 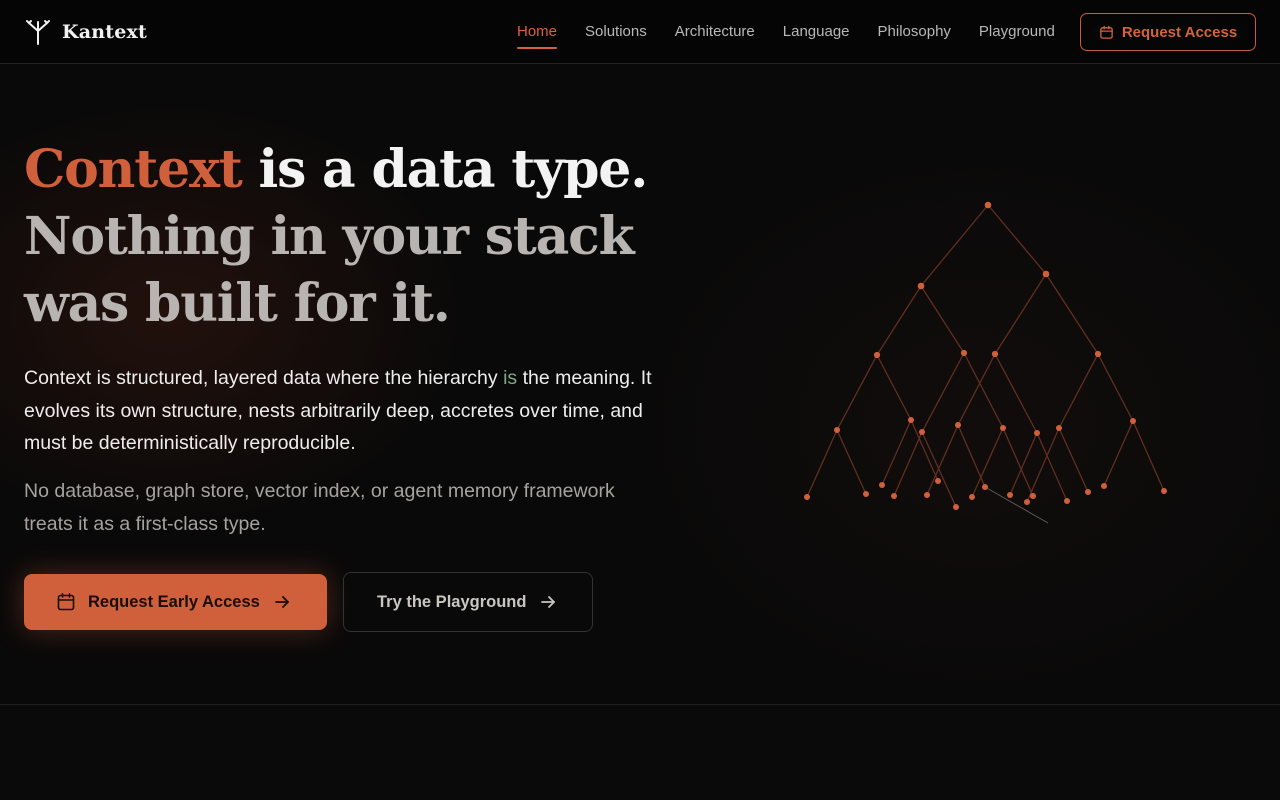 I want to click on headline-accent-word: Context, so click(x=133, y=169).